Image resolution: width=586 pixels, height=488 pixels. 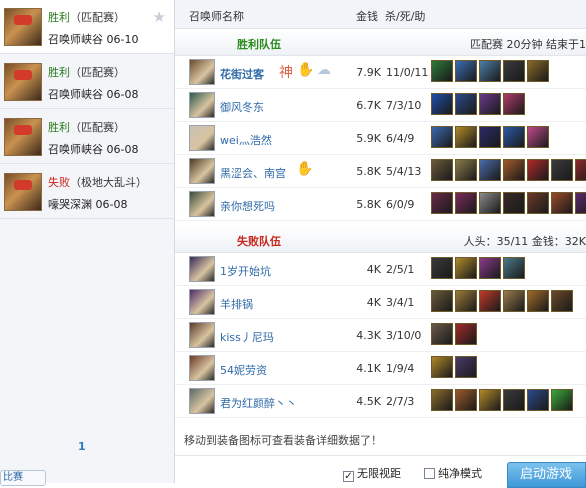 What do you see at coordinates (253, 173) in the screenshot?
I see `summoner-name: 黑涩会、南宫` at bounding box center [253, 173].